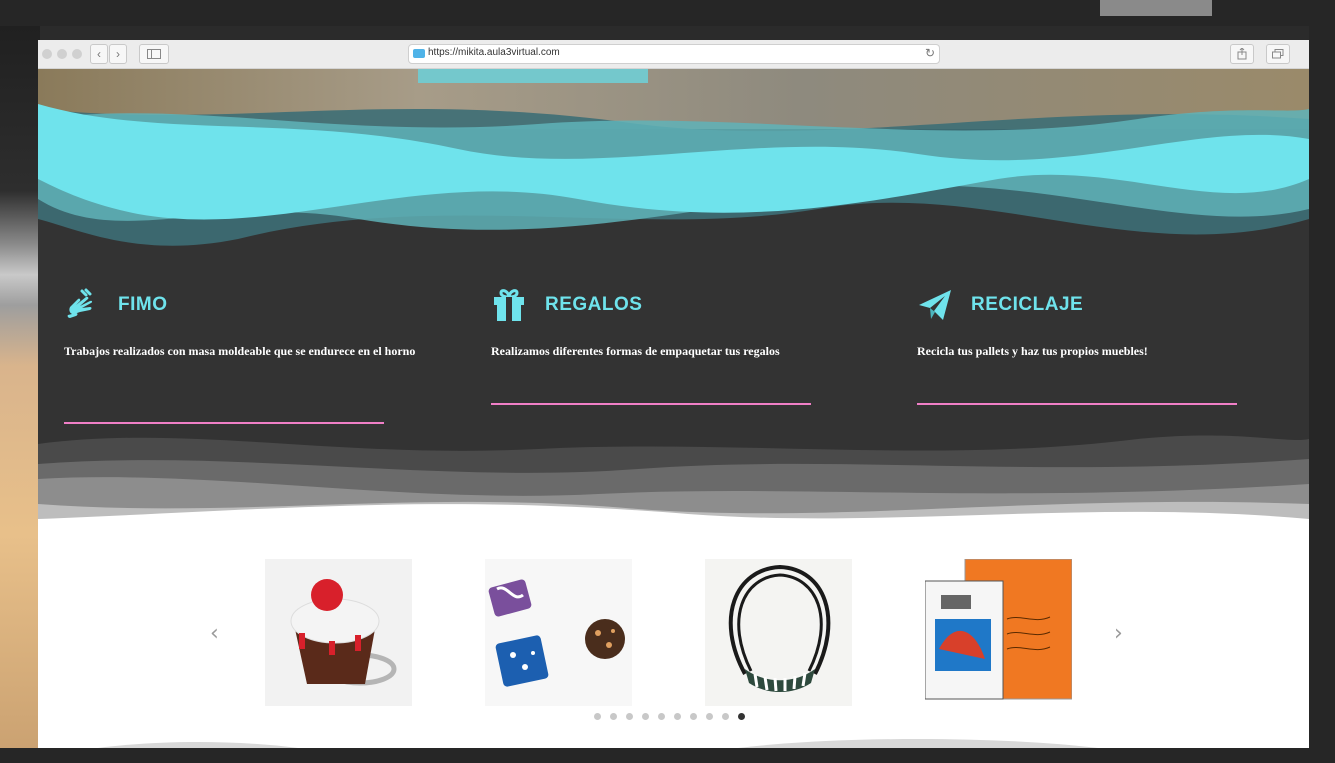 This screenshot has width=1335, height=763. Describe the element at coordinates (80, 303) in the screenshot. I see `sign-language-hands-icon` at that location.